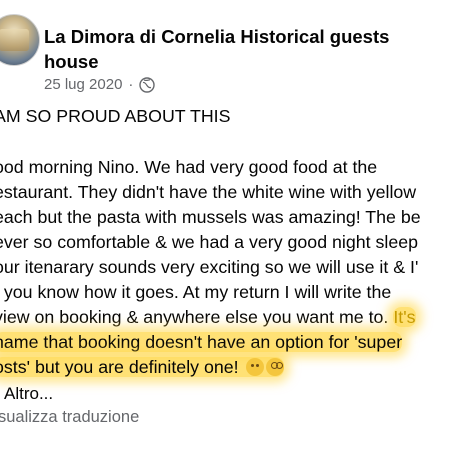 The height and width of the screenshot is (450, 450). I want to click on nerd-face-icon, so click(274, 367).